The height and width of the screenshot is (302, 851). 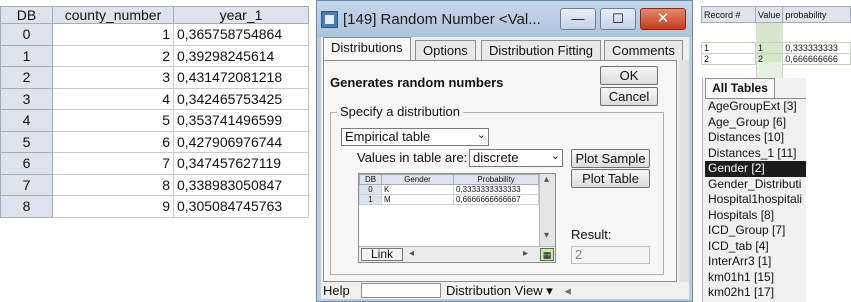 I want to click on tab-distributions: Distributions, so click(x=367, y=49).